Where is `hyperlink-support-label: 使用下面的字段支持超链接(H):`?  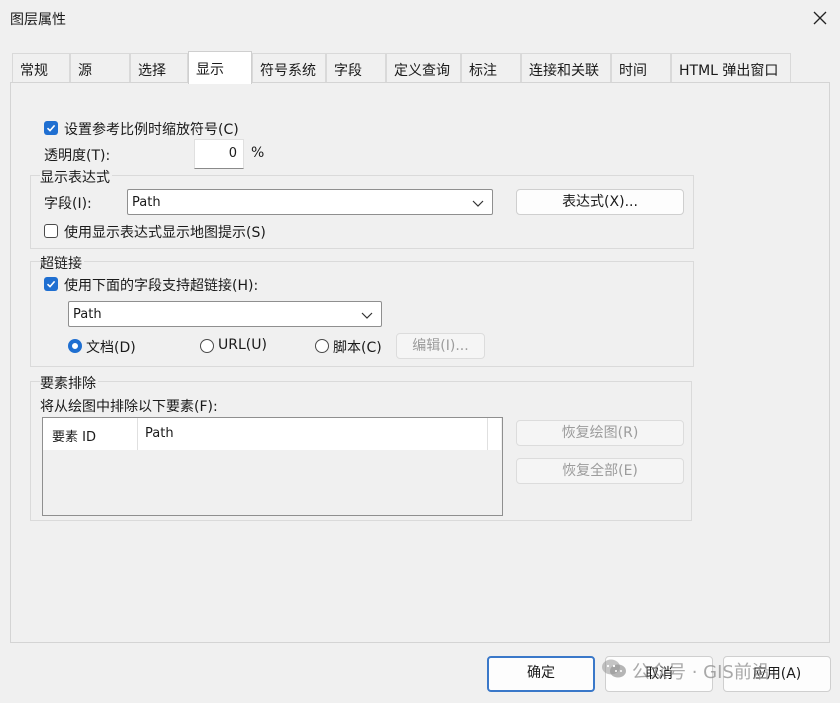
hyperlink-support-label: 使用下面的字段支持超链接(H): is located at coordinates (161, 286).